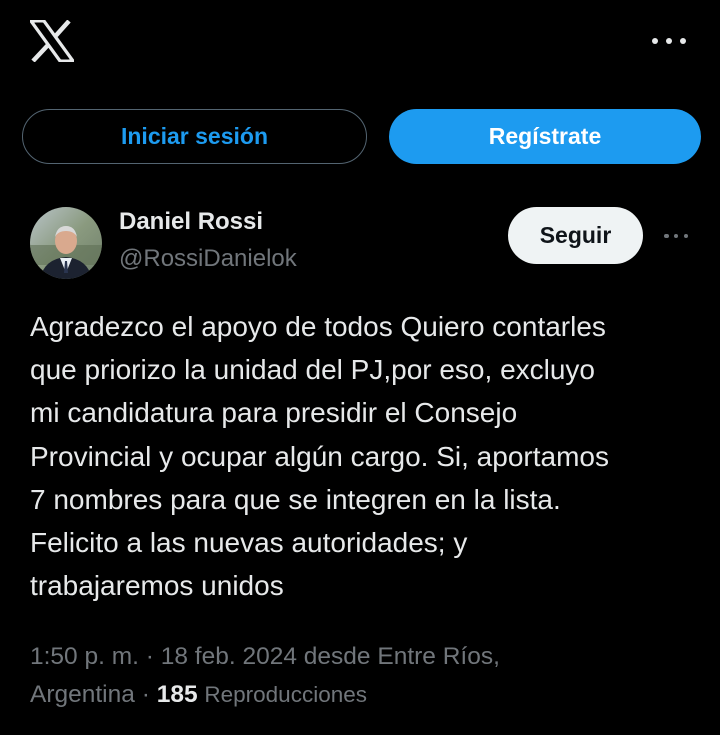 The image size is (720, 735). I want to click on tweet-location: desde Entre Ríos,, so click(401, 656).